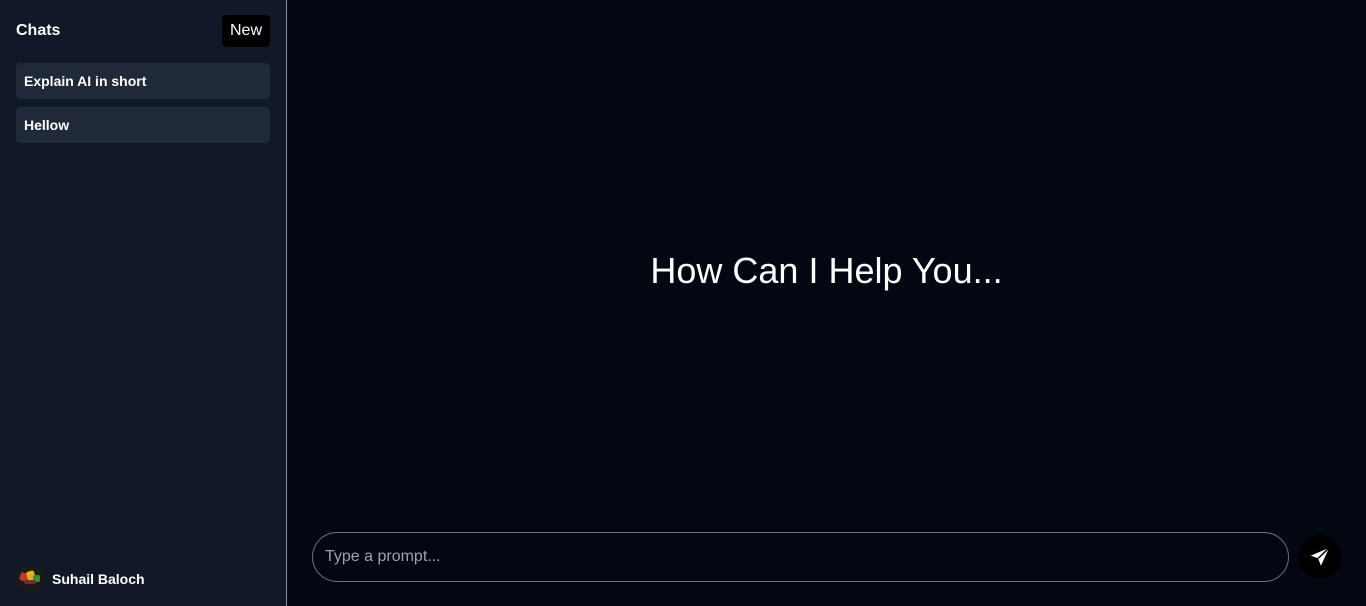 Image resolution: width=1366 pixels, height=606 pixels. What do you see at coordinates (800, 557) in the screenshot?
I see `prompt-input` at bounding box center [800, 557].